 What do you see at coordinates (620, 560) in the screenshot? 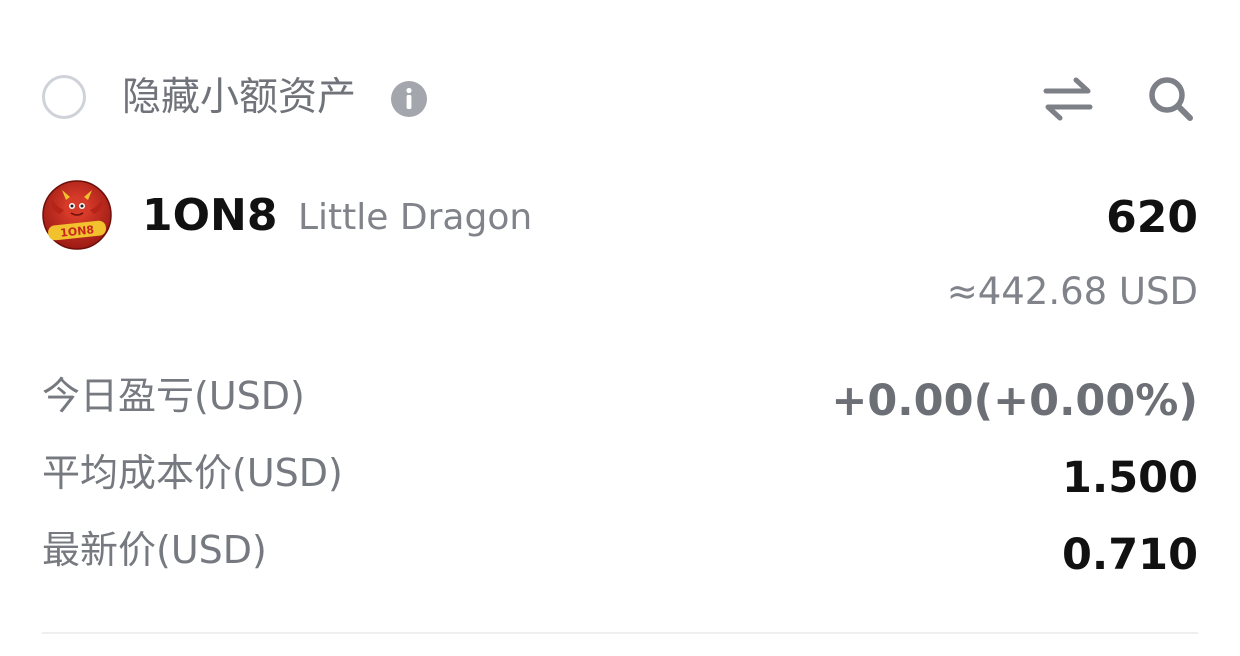
I see `stat-row-latest-price: 最新价(USD) 0.710` at bounding box center [620, 560].